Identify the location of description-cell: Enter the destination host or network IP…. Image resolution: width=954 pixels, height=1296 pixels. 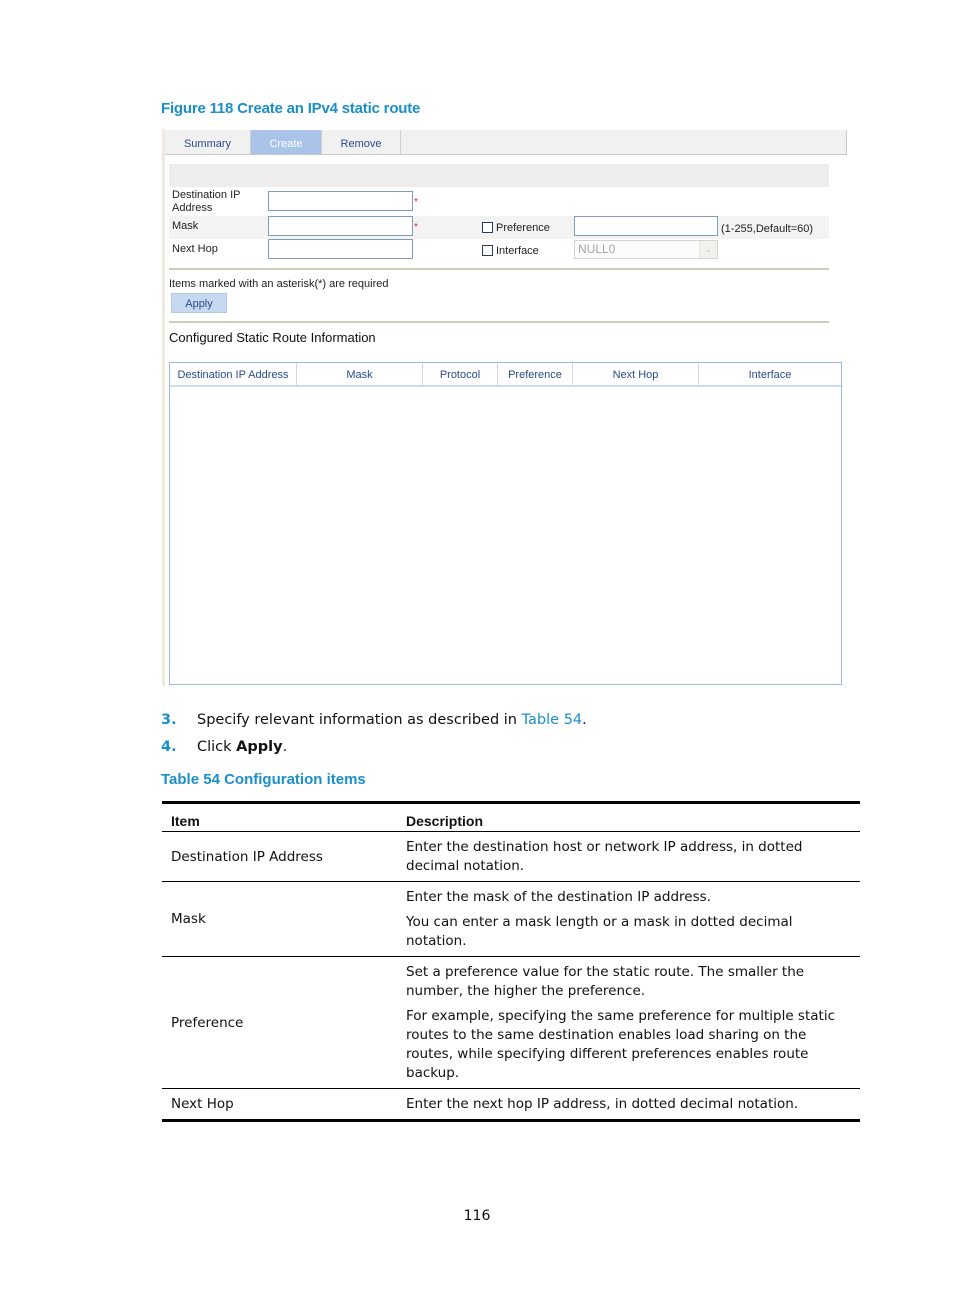
(628, 856).